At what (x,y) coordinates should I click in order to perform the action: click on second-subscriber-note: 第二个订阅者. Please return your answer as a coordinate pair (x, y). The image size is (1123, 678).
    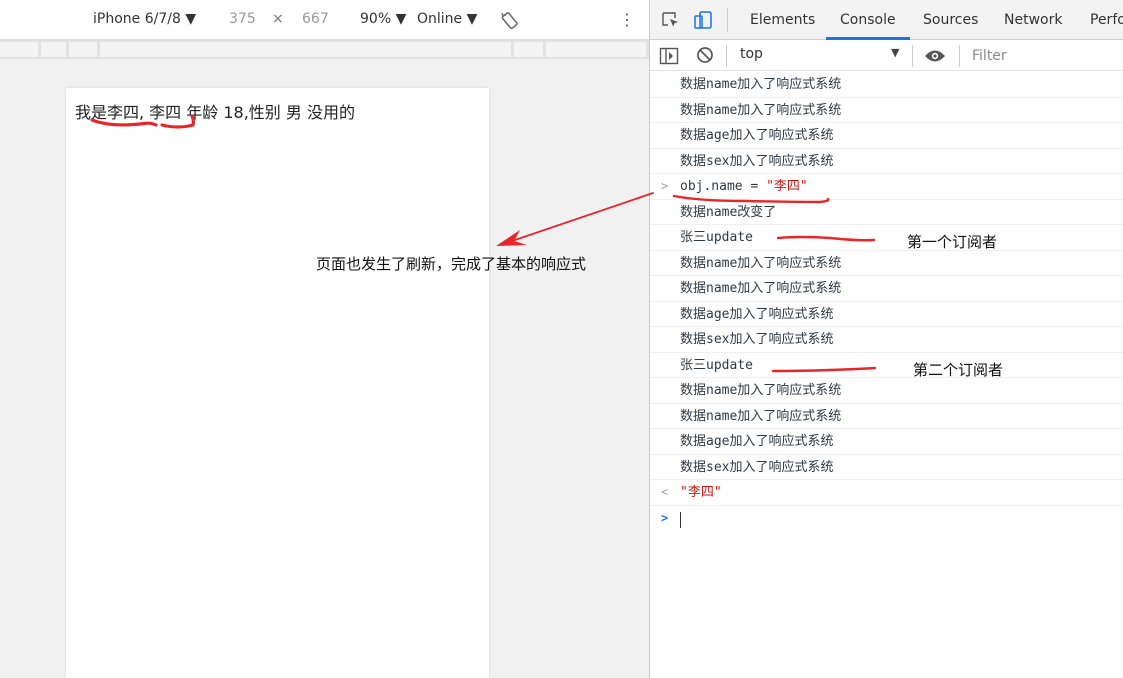
    Looking at the image, I should click on (958, 370).